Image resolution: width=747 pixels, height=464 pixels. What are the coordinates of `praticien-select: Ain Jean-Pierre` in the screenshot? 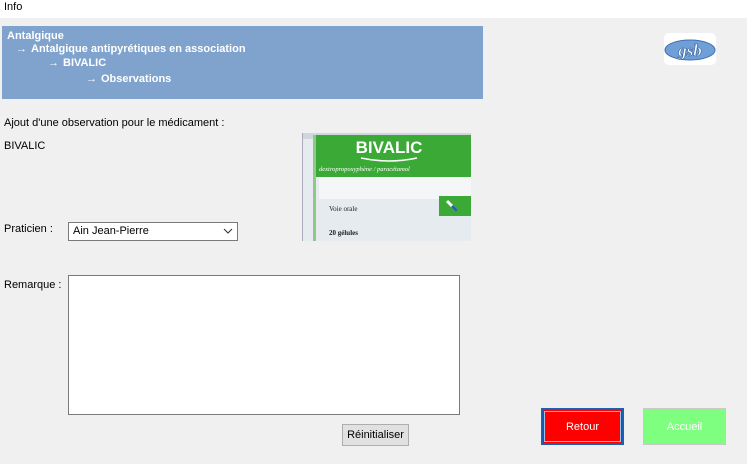 It's located at (153, 231).